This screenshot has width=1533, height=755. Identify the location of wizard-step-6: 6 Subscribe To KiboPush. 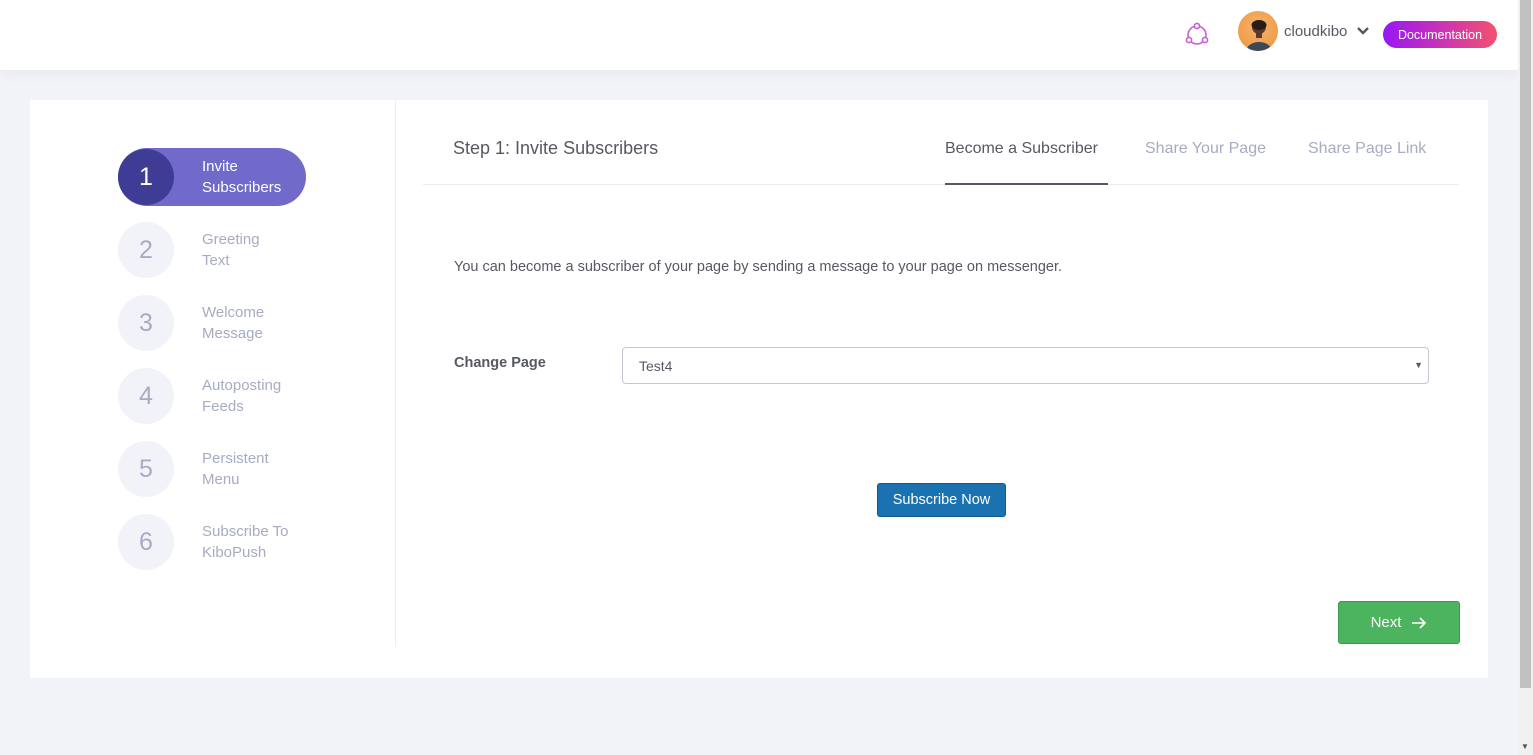
(212, 542).